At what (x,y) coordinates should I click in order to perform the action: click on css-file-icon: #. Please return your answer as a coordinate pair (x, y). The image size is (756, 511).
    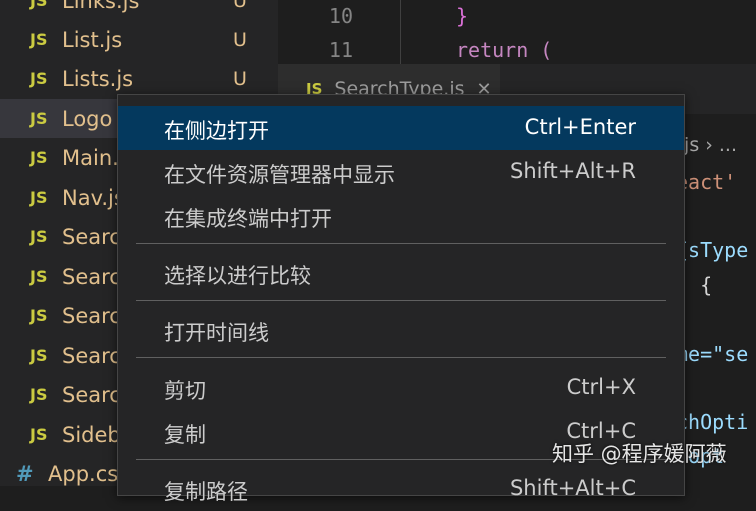
    Looking at the image, I should click on (25, 473).